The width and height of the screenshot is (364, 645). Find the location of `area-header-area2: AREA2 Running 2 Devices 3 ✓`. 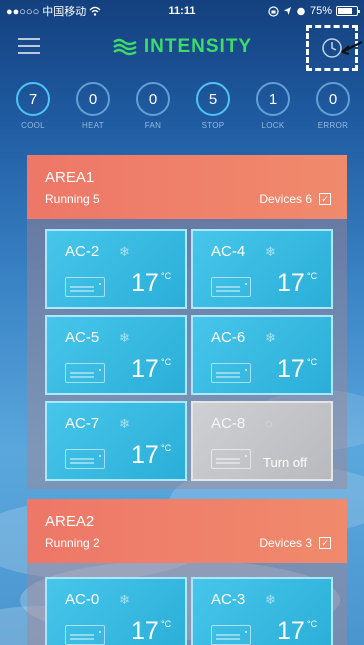

area-header-area2: AREA2 Running 2 Devices 3 ✓ is located at coordinates (187, 531).